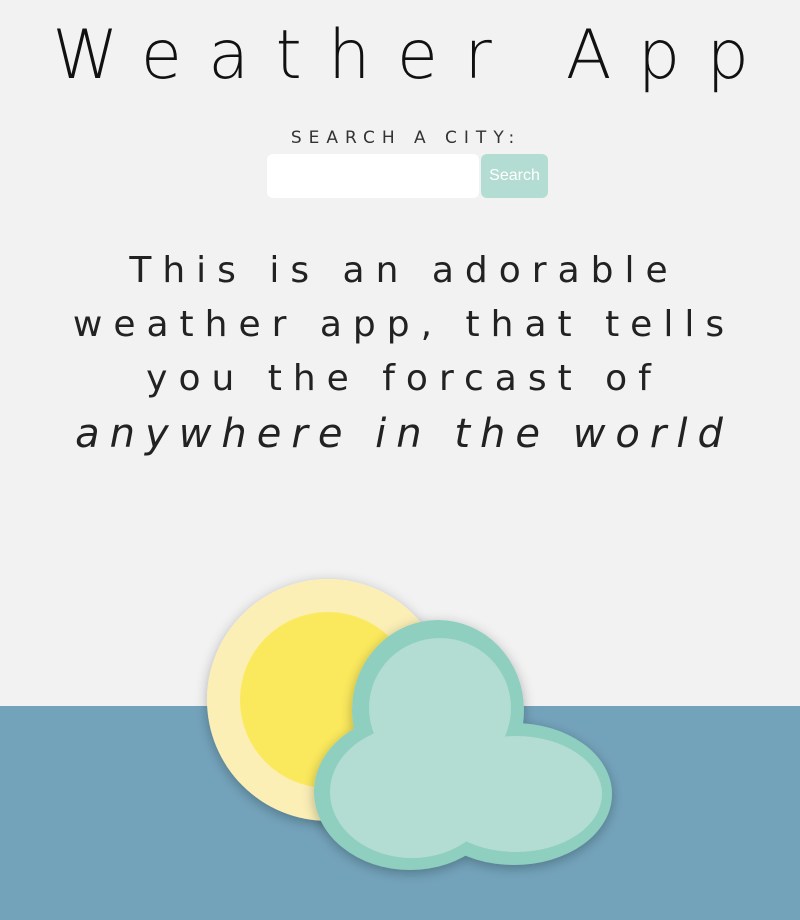 The width and height of the screenshot is (800, 920). What do you see at coordinates (373, 176) in the screenshot?
I see `city-search-input` at bounding box center [373, 176].